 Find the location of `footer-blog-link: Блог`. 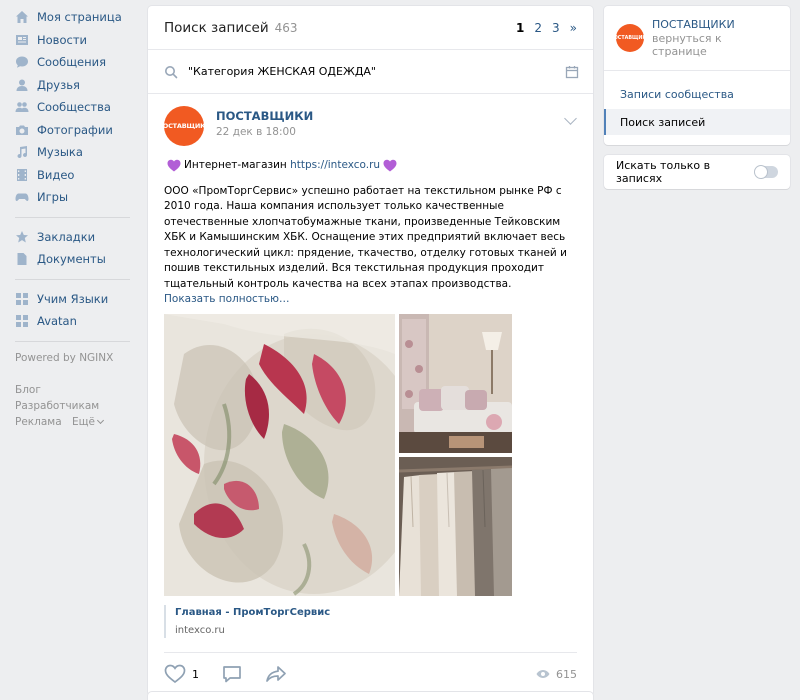

footer-blog-link: Блог is located at coordinates (28, 390).